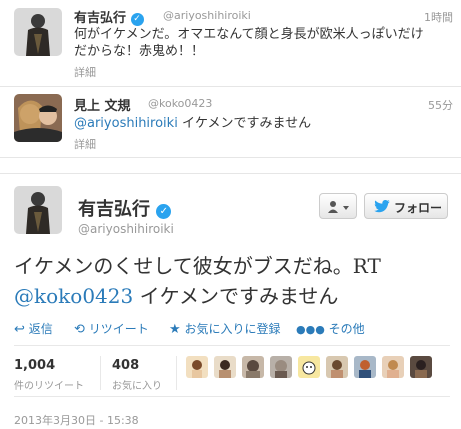 The image size is (461, 429). Describe the element at coordinates (310, 329) in the screenshot. I see `more-icon: ●●●` at that location.